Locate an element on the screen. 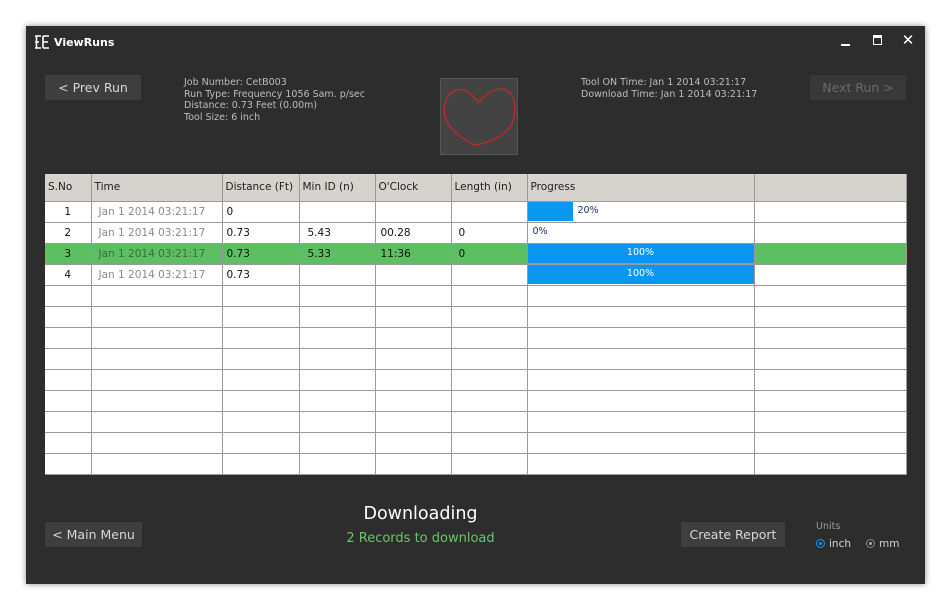  cell-min-id: 5.43 is located at coordinates (337, 233).